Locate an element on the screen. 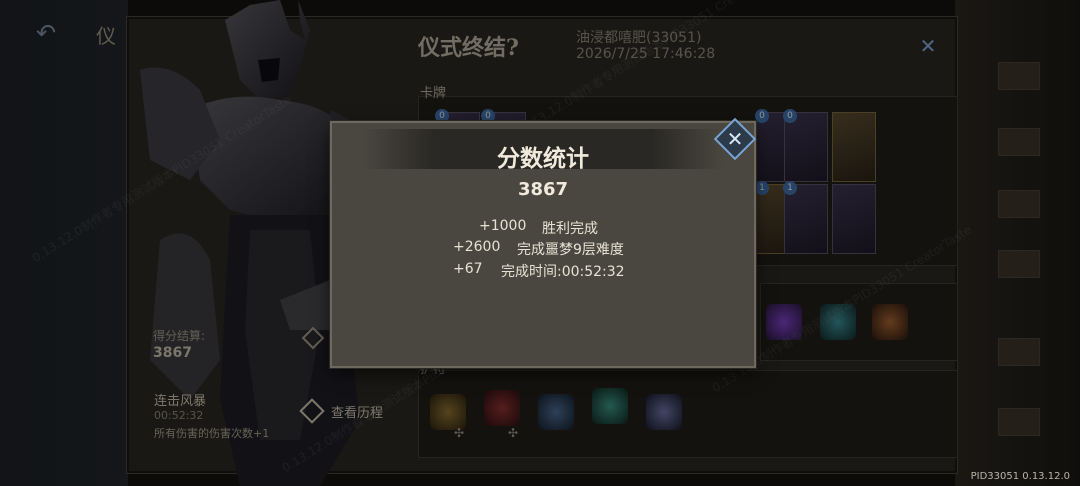  score-line-points: +67 is located at coordinates (468, 269).